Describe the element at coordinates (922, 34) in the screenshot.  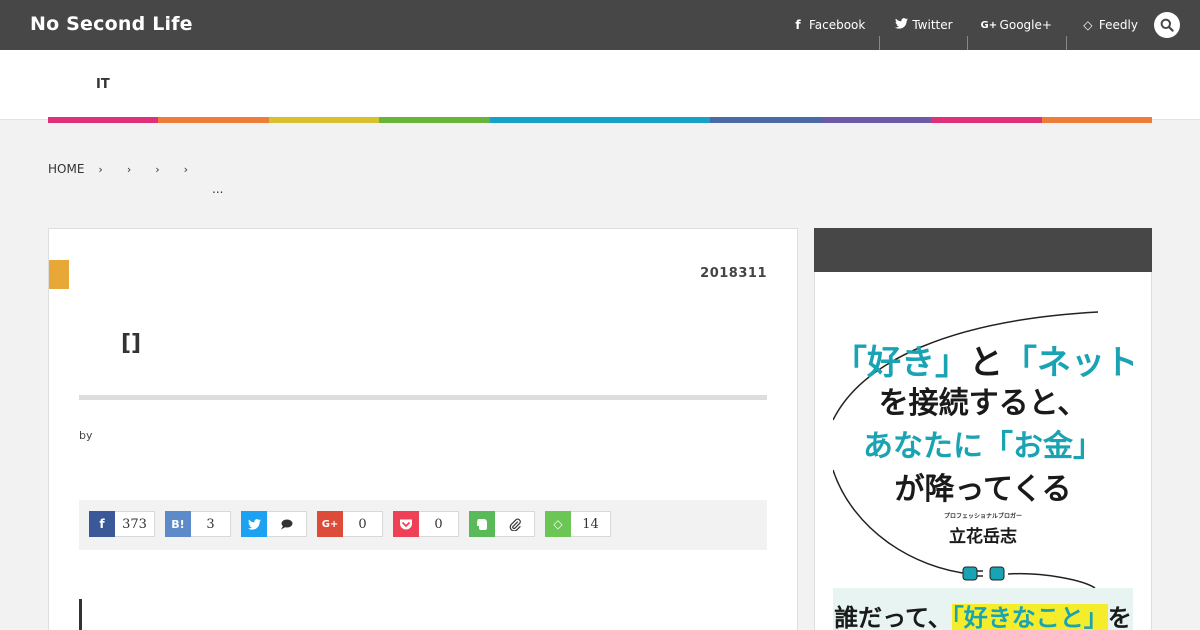
I see `social-link-twitter: Twitter` at that location.